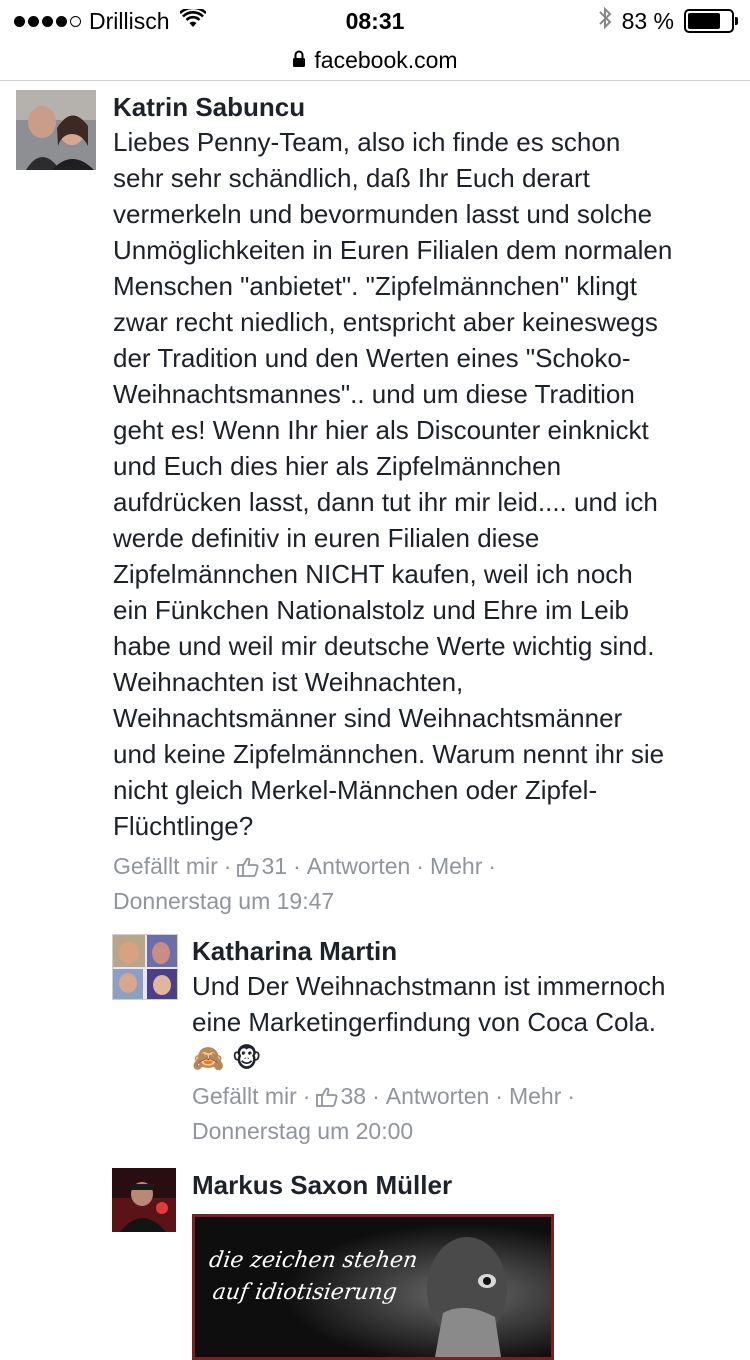 The height and width of the screenshot is (1360, 750). I want to click on attachment-caption: die zeichen stehen auf idiotisierung, so click(313, 1276).